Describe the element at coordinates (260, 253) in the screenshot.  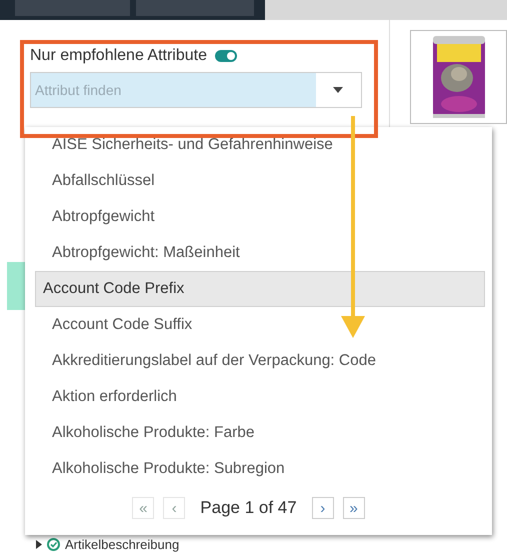
I see `dropdown-option: Abtropfgewicht: Maßeinheit` at that location.